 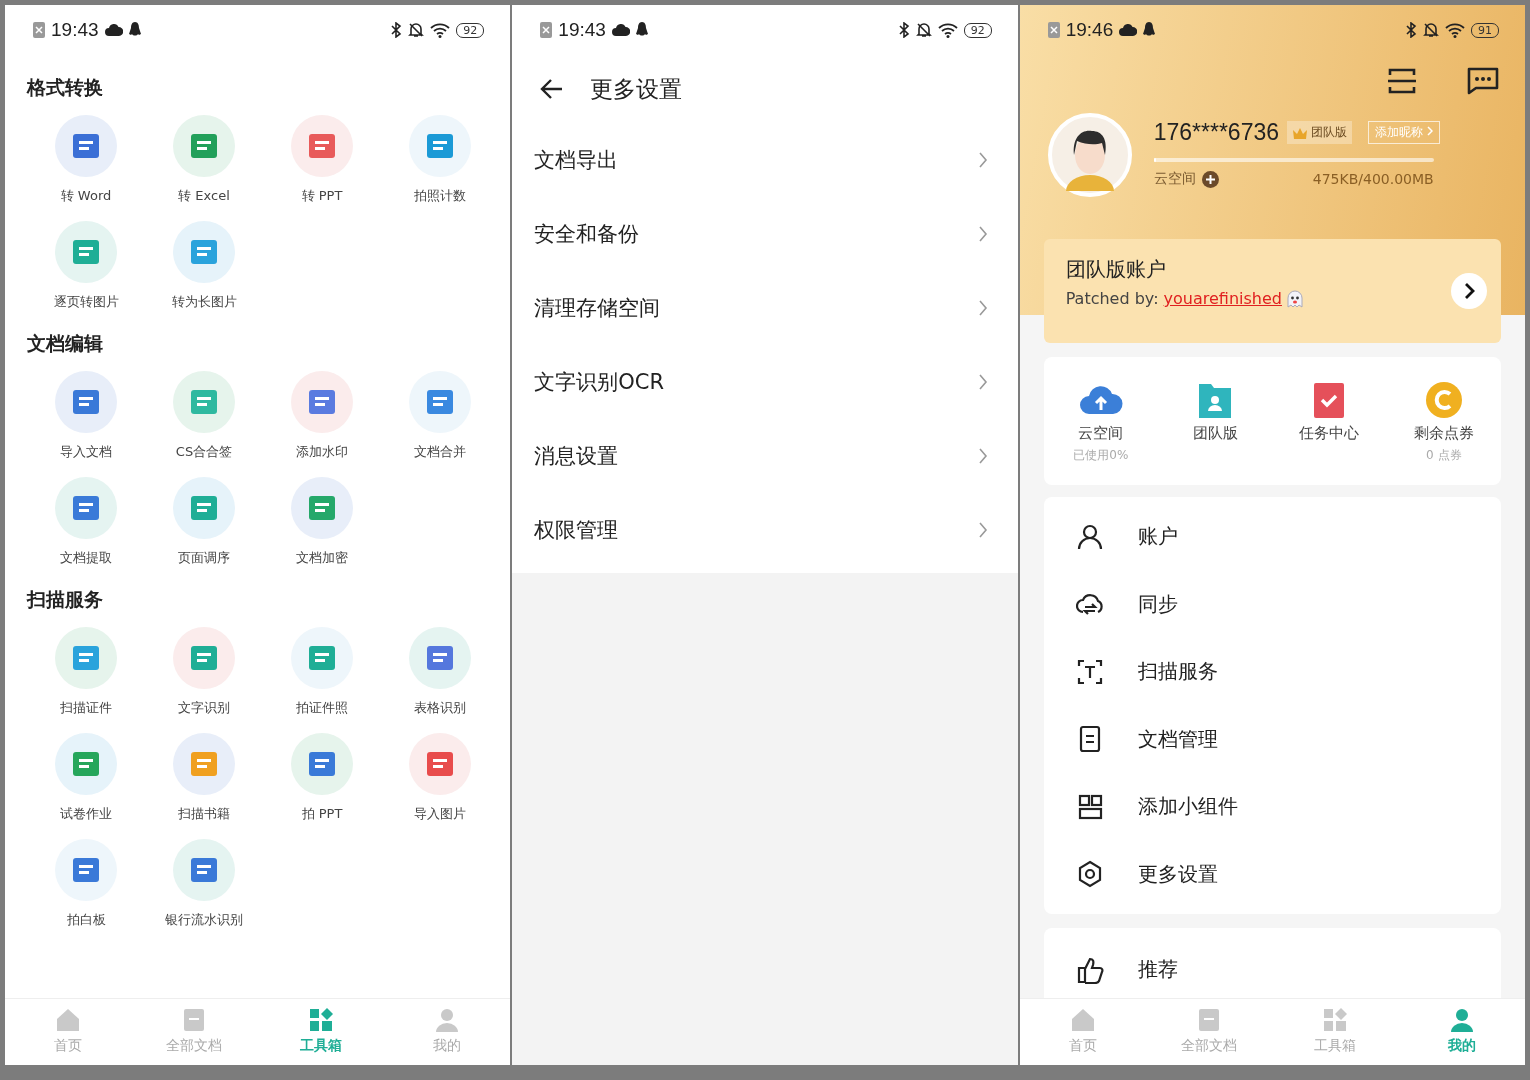 What do you see at coordinates (1469, 291) in the screenshot?
I see `chevron-button-icon` at bounding box center [1469, 291].